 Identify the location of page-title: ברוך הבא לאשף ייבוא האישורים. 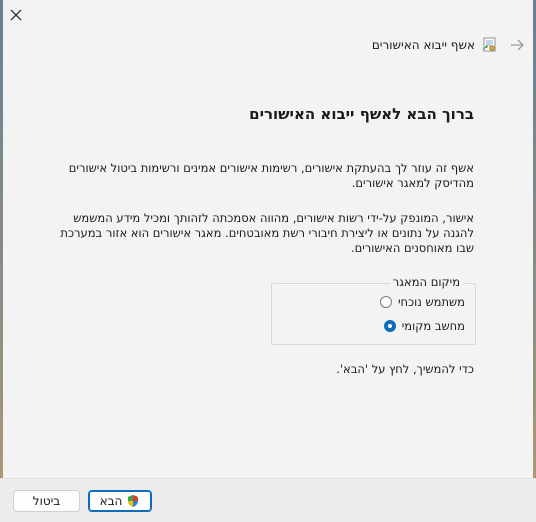
(361, 114).